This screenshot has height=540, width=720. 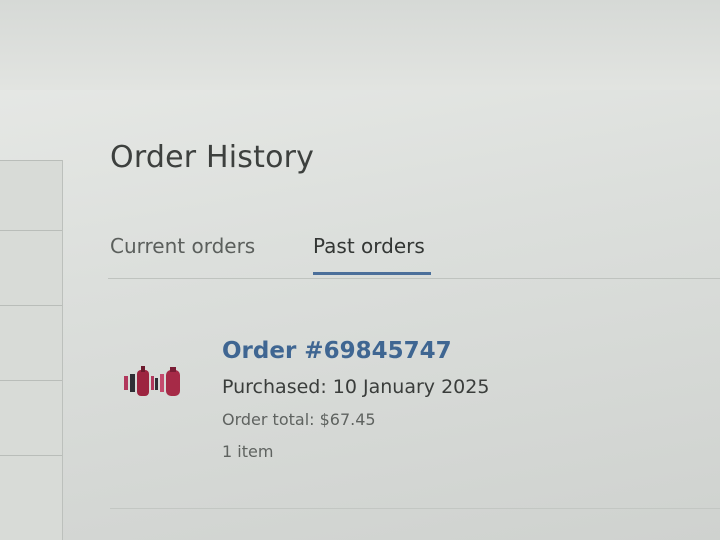 I want to click on tab-past-orders: Past orders, so click(x=369, y=246).